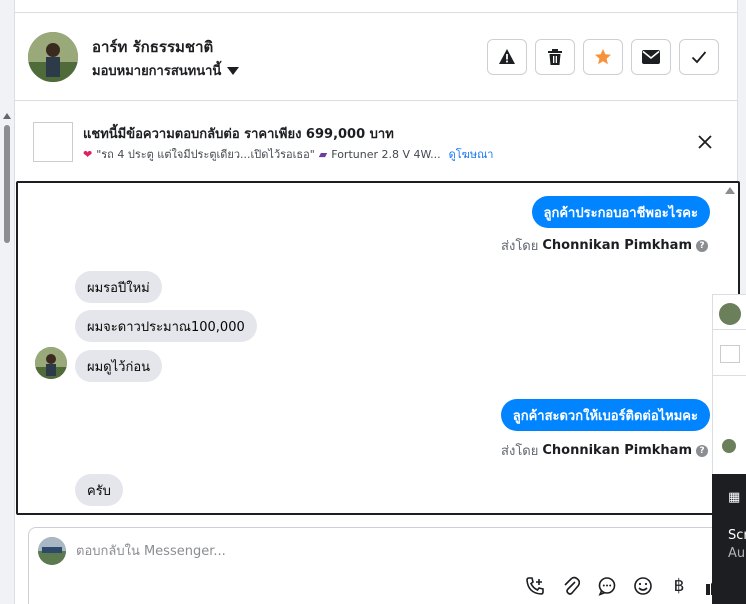 This screenshot has height=604, width=746. Describe the element at coordinates (730, 190) in the screenshot. I see `thread-scroll-up-arrow` at that location.